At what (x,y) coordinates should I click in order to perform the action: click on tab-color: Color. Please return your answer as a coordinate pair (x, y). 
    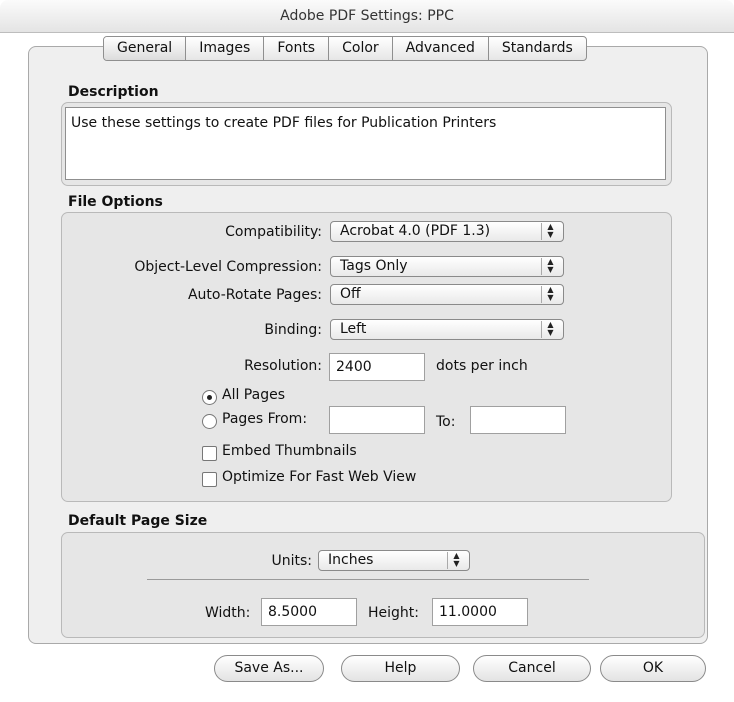
    Looking at the image, I should click on (360, 48).